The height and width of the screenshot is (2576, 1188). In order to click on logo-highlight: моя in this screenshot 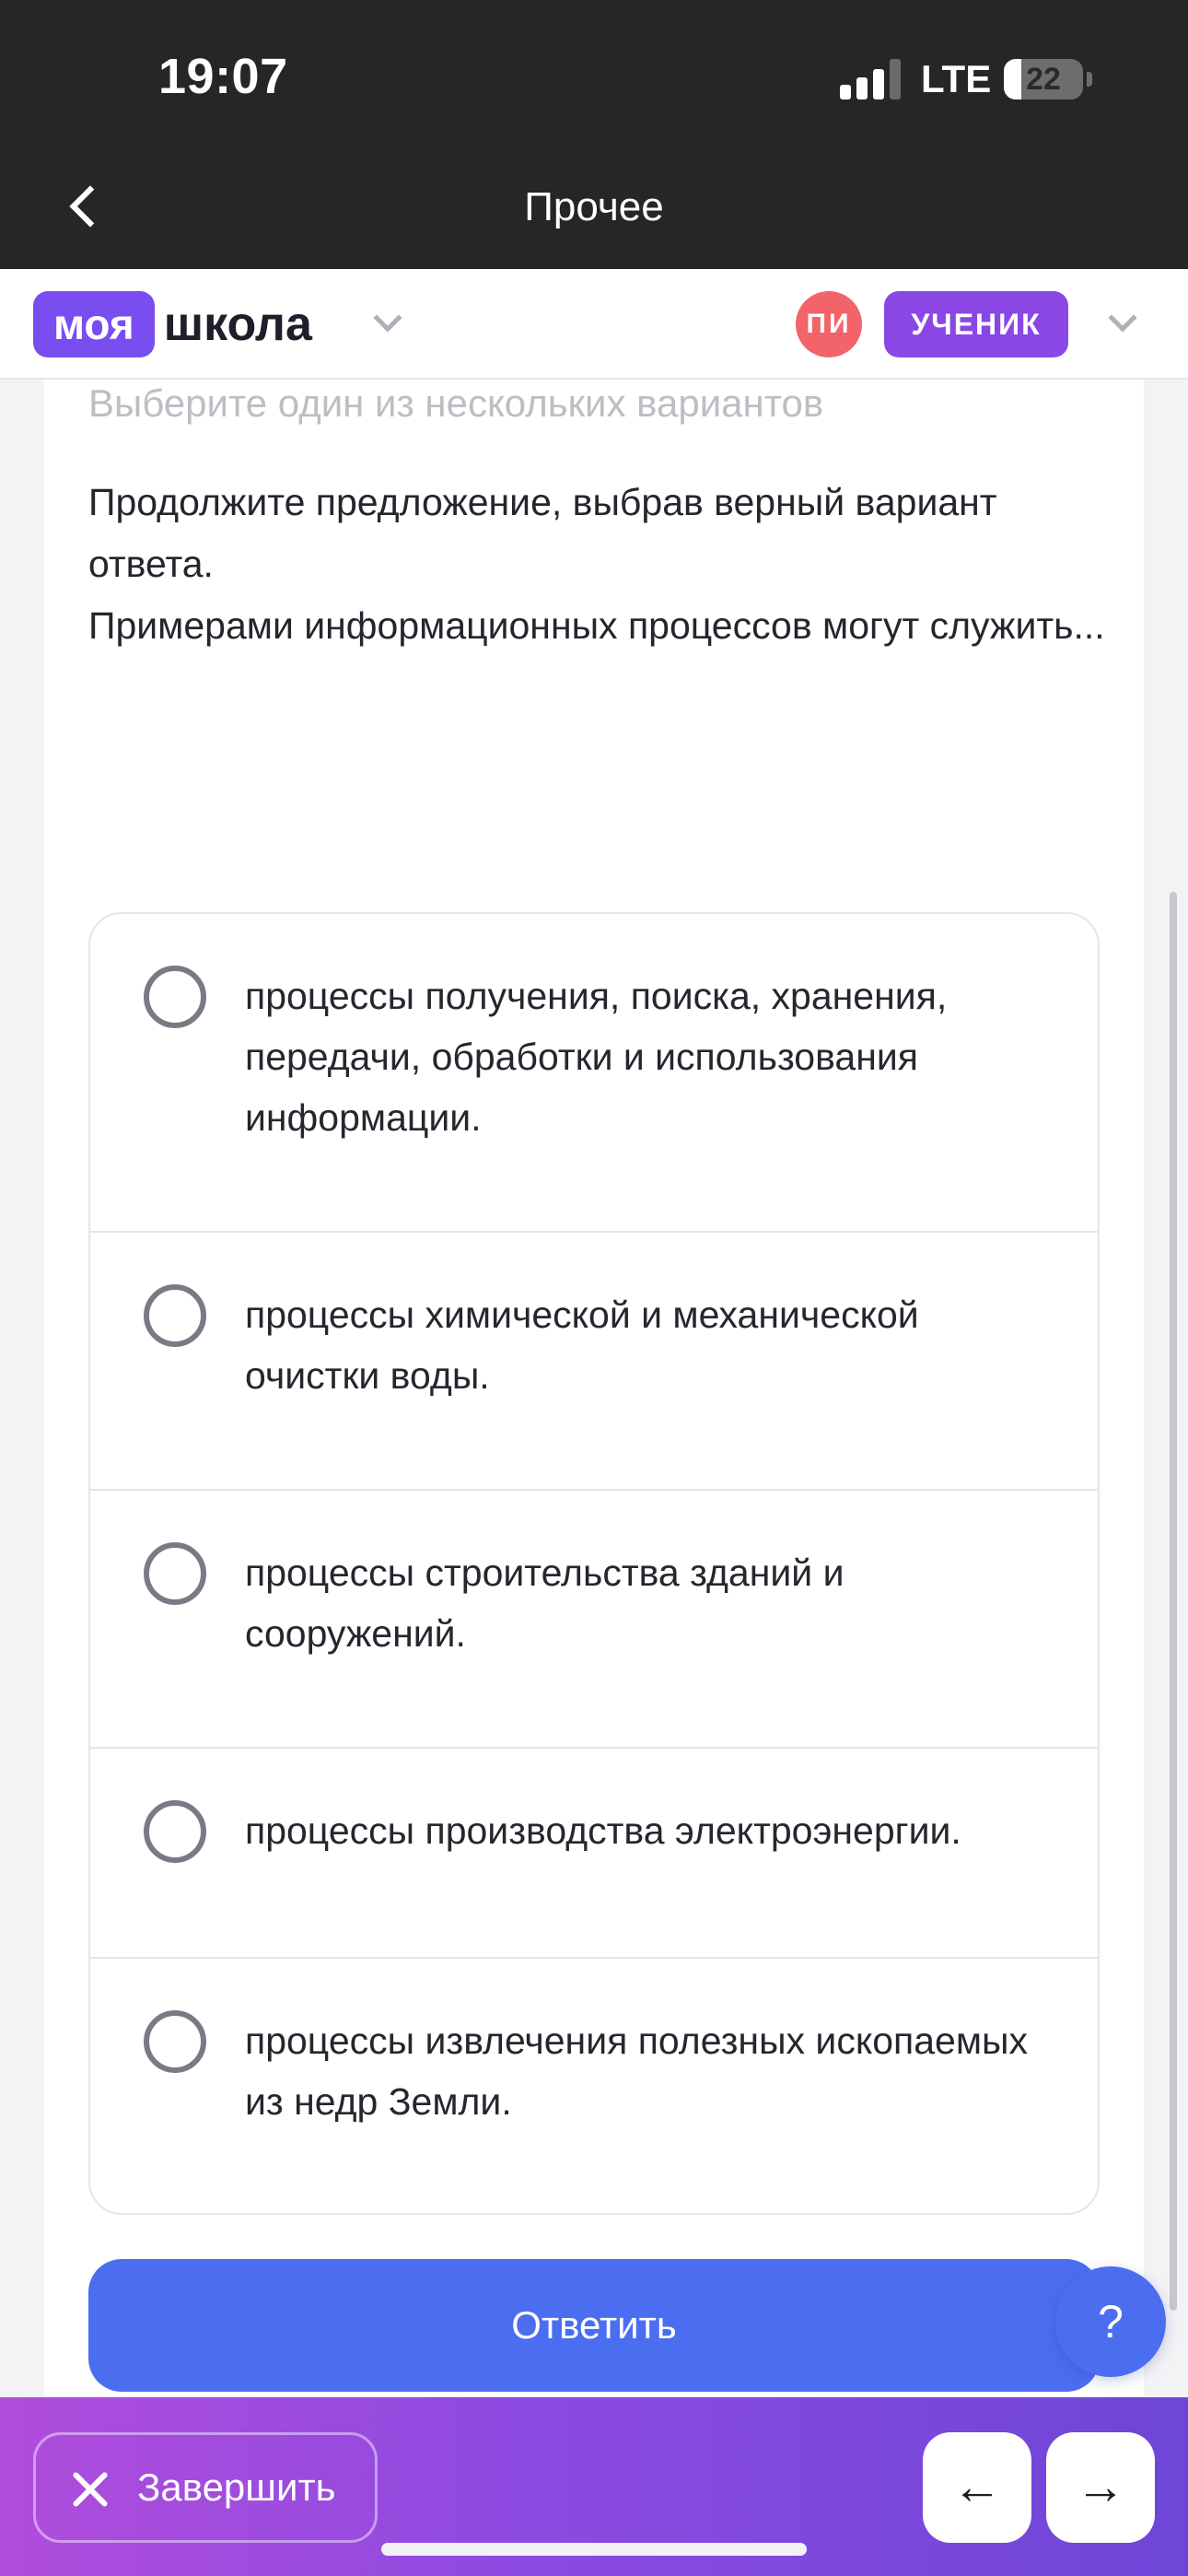, I will do `click(94, 324)`.